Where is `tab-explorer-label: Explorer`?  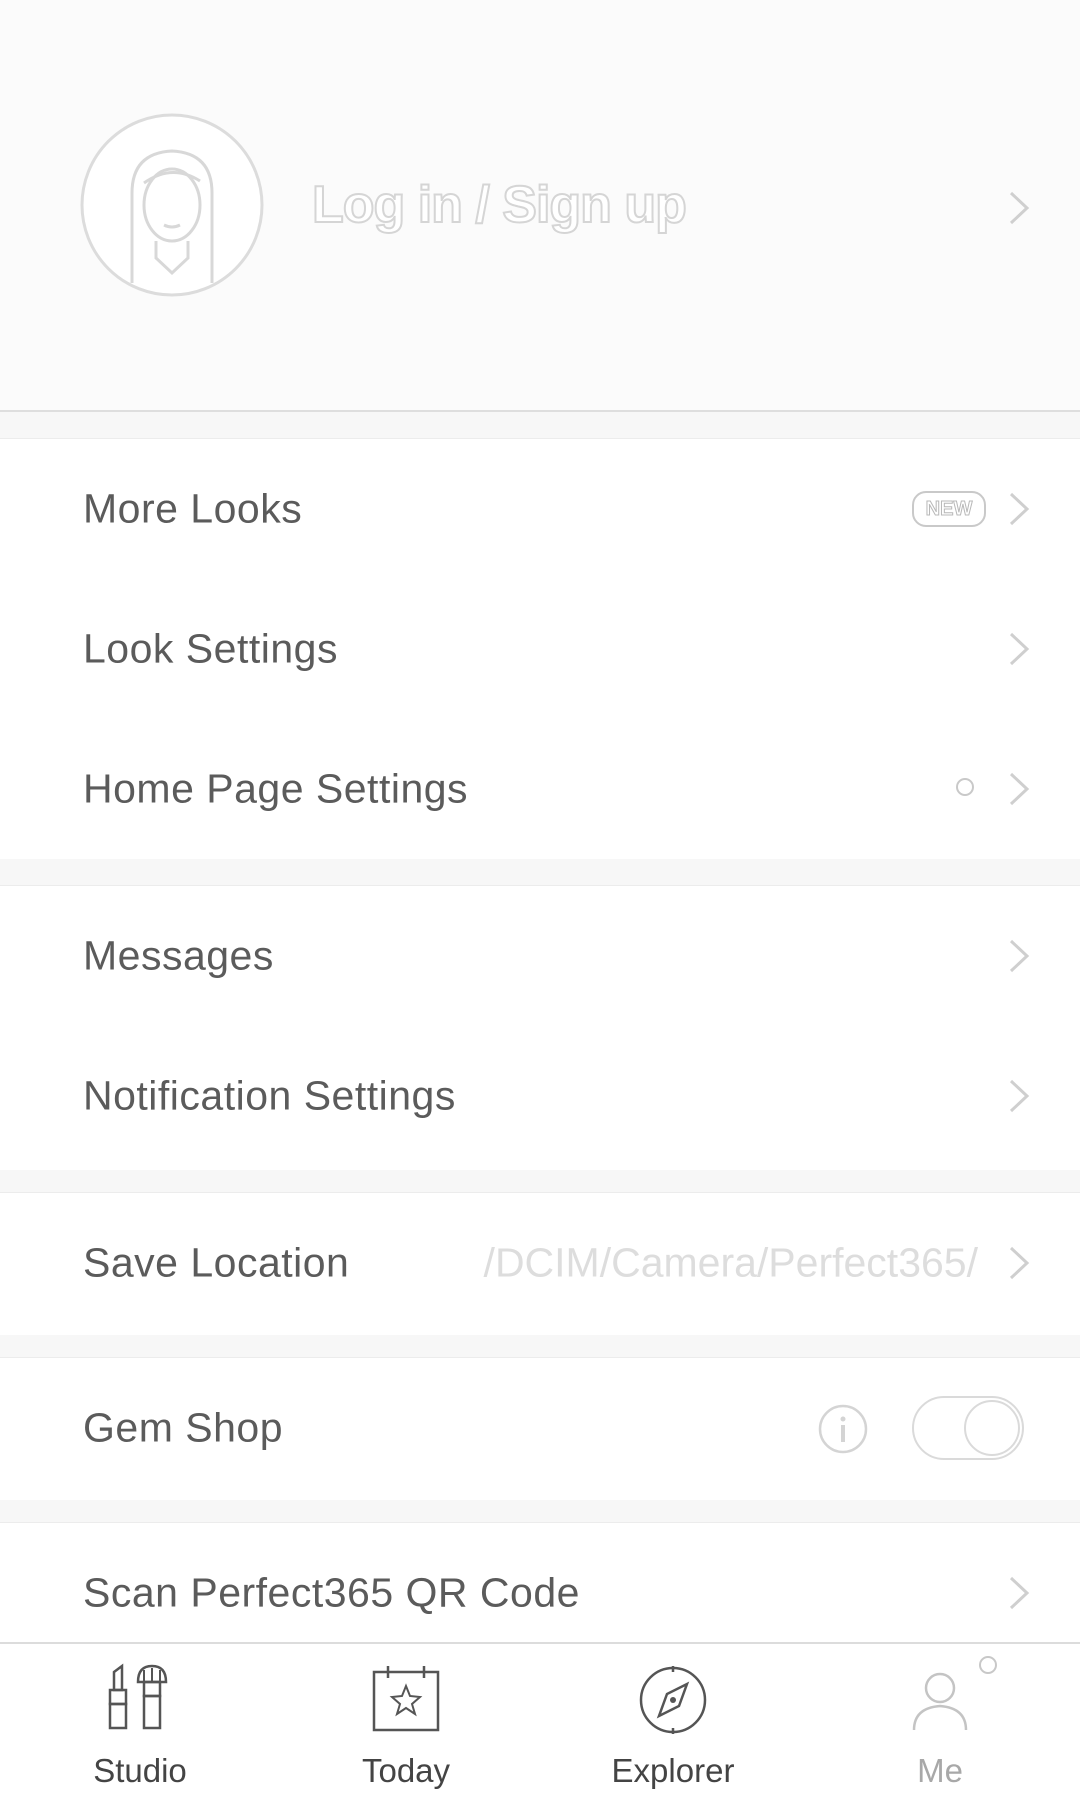 tab-explorer-label: Explorer is located at coordinates (673, 1770).